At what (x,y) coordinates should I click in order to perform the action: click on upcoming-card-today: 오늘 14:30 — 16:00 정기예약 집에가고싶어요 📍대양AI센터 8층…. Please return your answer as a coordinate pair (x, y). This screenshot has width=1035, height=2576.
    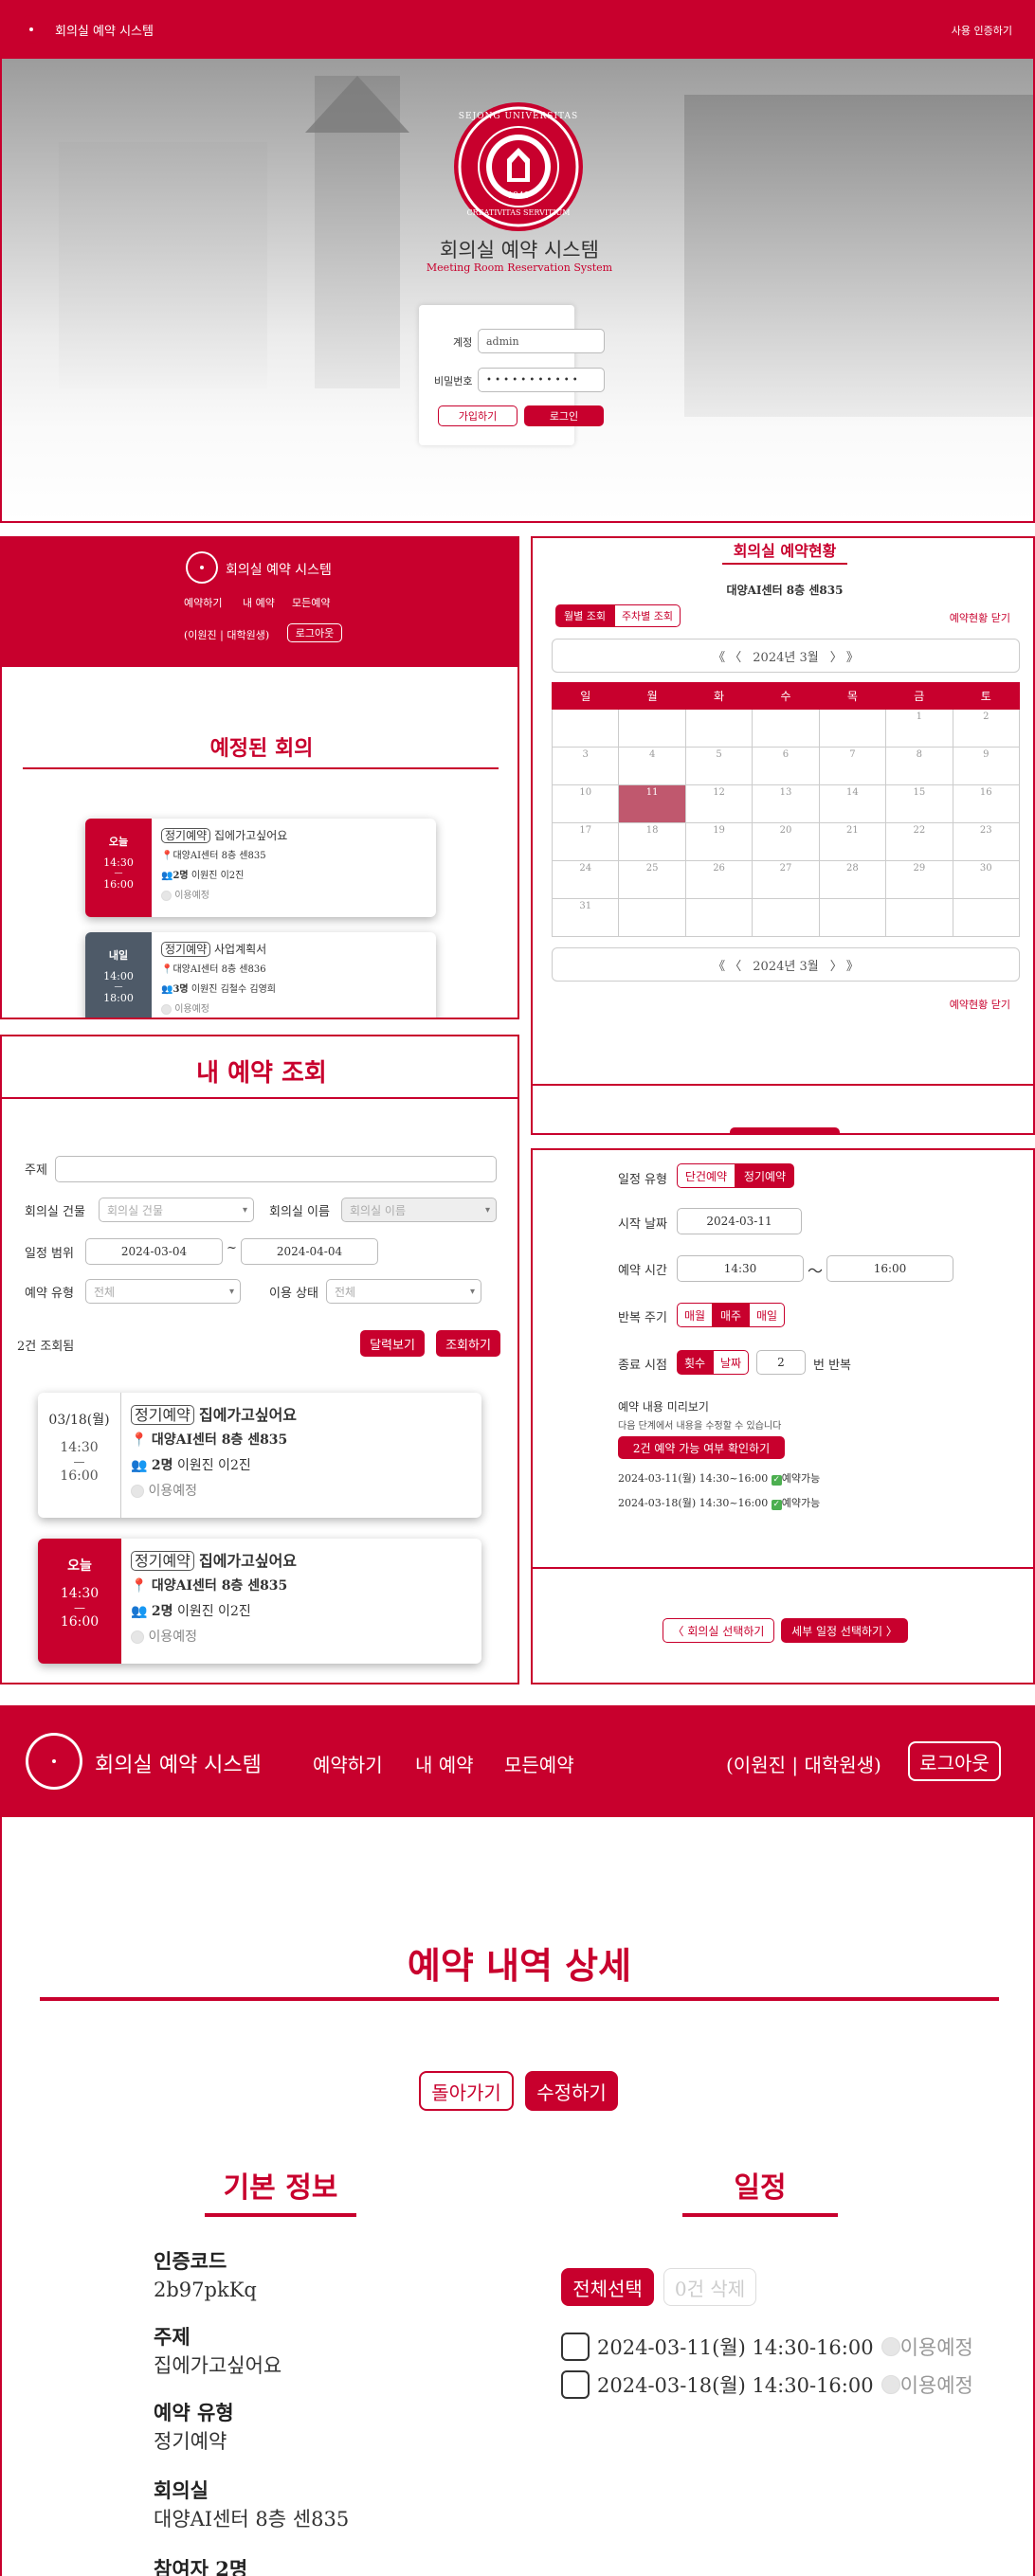
    Looking at the image, I should click on (260, 868).